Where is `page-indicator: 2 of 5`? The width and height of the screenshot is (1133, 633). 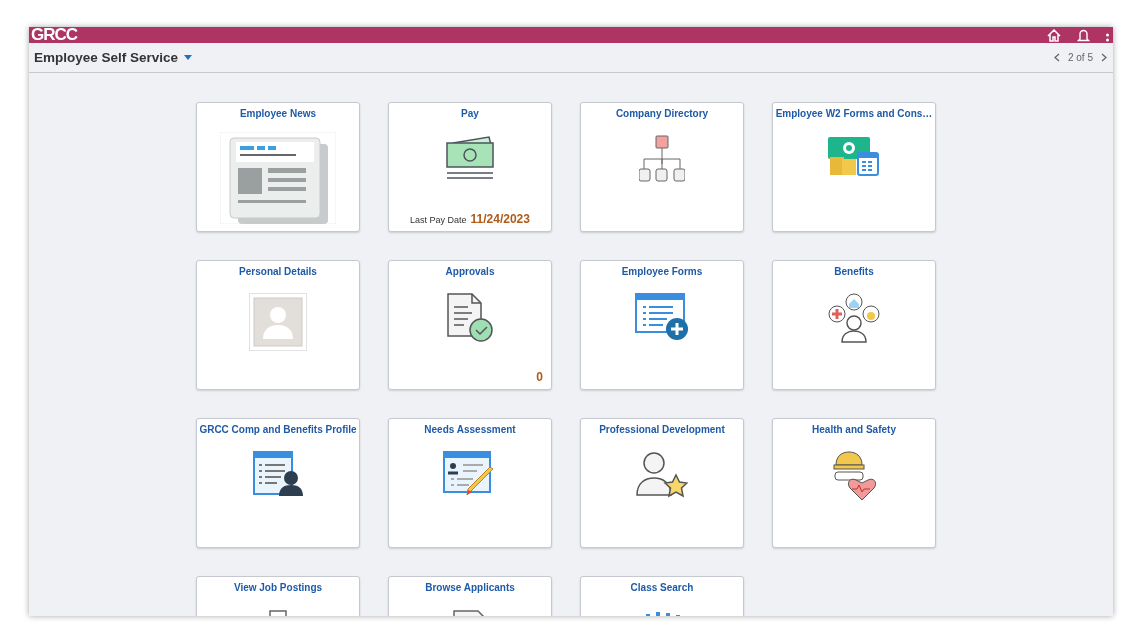
page-indicator: 2 of 5 is located at coordinates (1080, 57).